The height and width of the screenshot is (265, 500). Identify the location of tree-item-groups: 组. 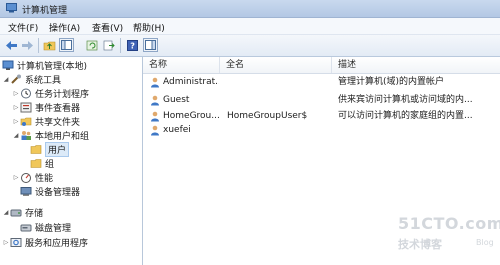
(42, 163).